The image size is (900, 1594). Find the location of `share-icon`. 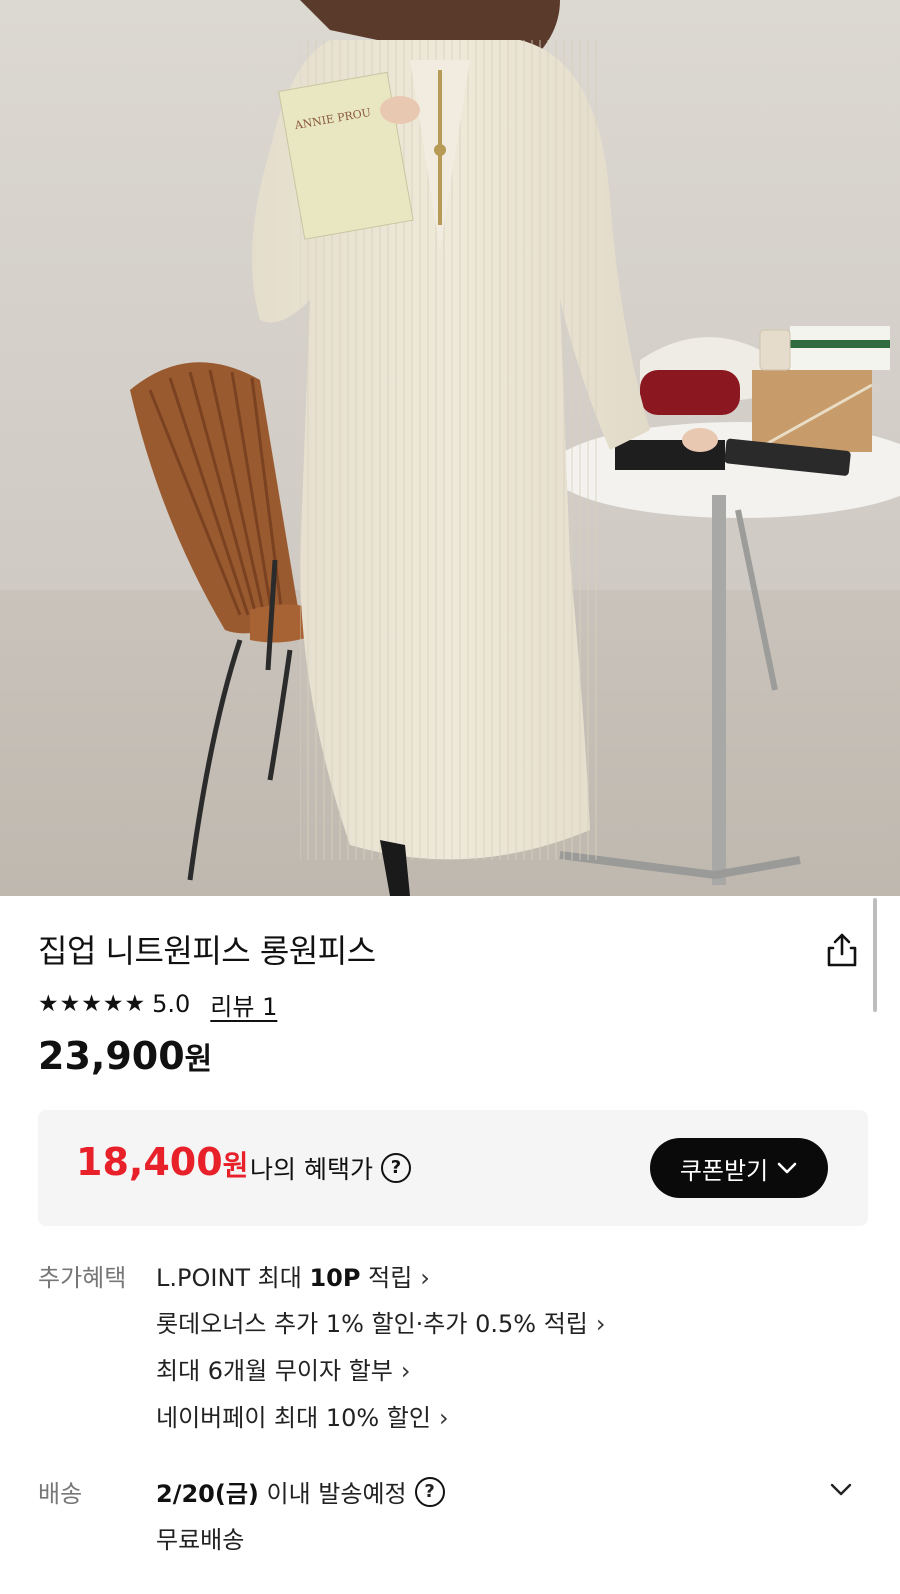

share-icon is located at coordinates (842, 950).